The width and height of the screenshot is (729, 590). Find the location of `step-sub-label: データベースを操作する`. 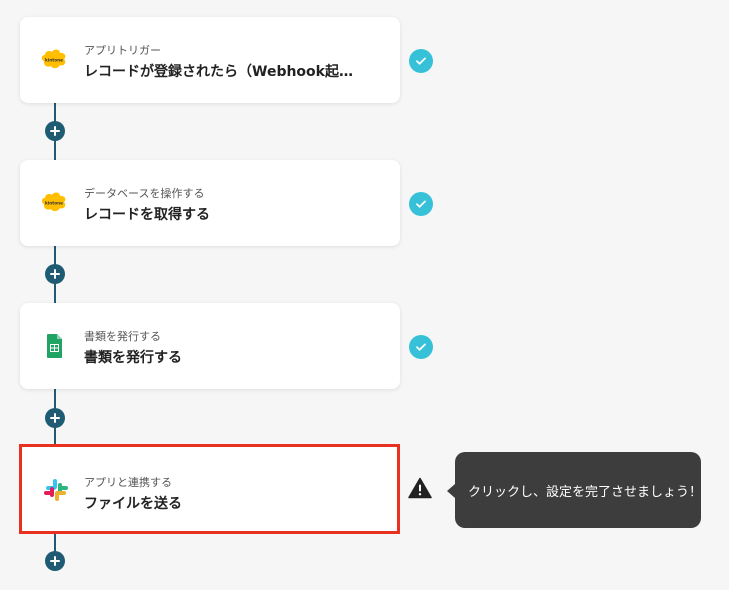

step-sub-label: データベースを操作する is located at coordinates (144, 193).